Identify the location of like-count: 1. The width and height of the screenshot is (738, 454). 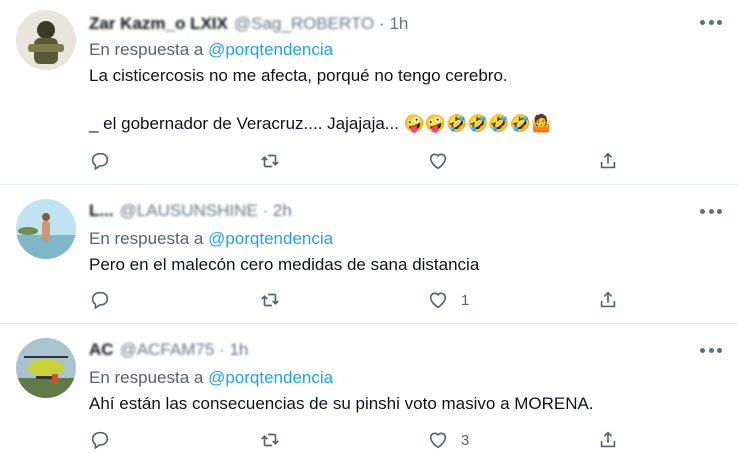
(465, 300).